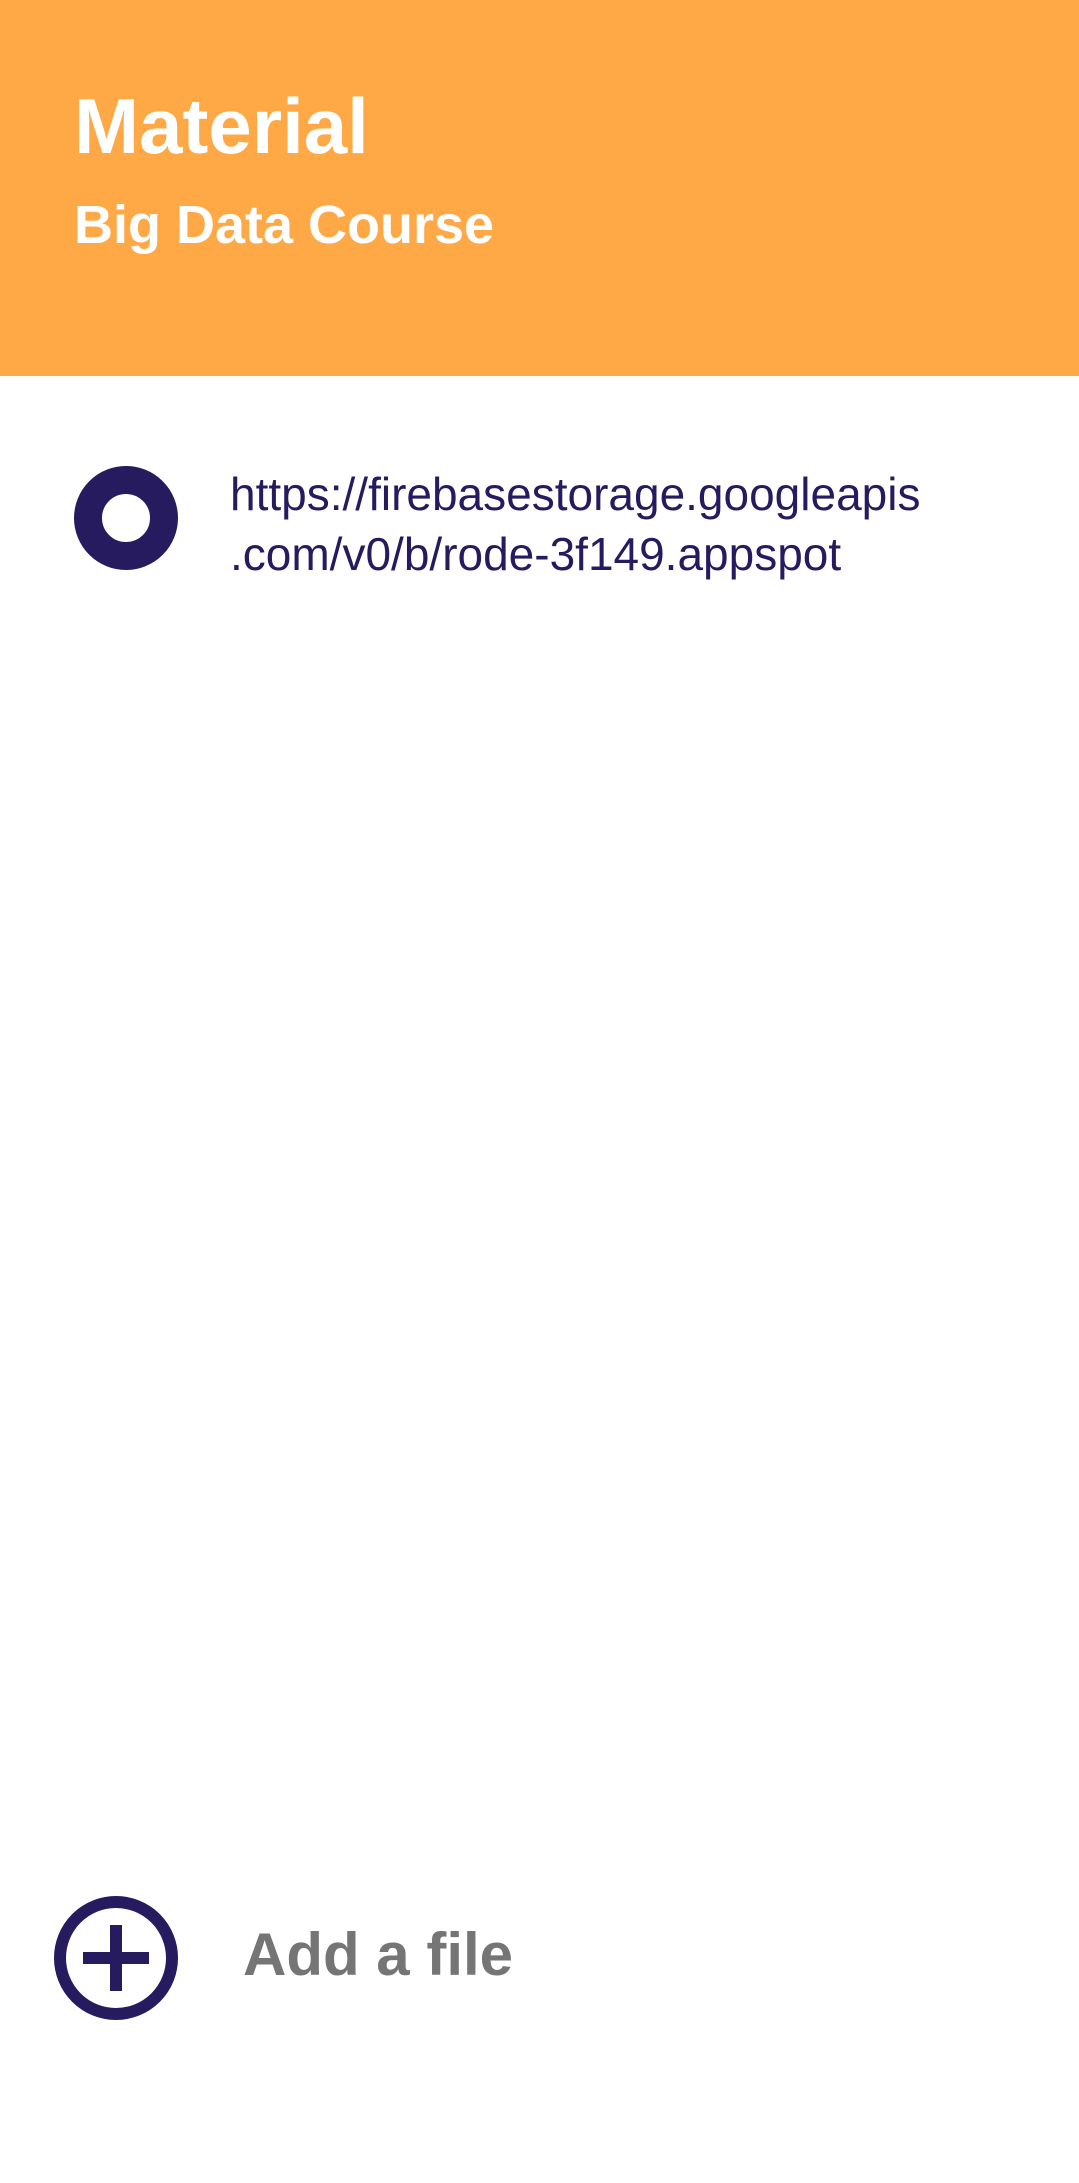  Describe the element at coordinates (284, 225) in the screenshot. I see `course-subtitle: Big Data Course` at that location.